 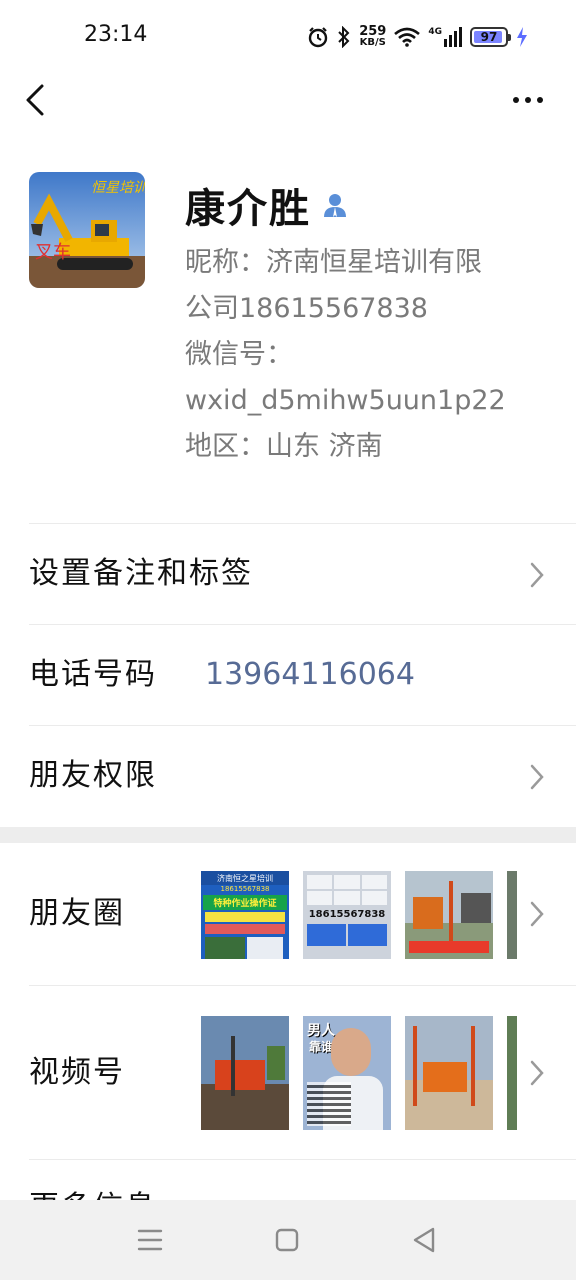 What do you see at coordinates (93, 674) in the screenshot?
I see `phone-label: 电话号码` at bounding box center [93, 674].